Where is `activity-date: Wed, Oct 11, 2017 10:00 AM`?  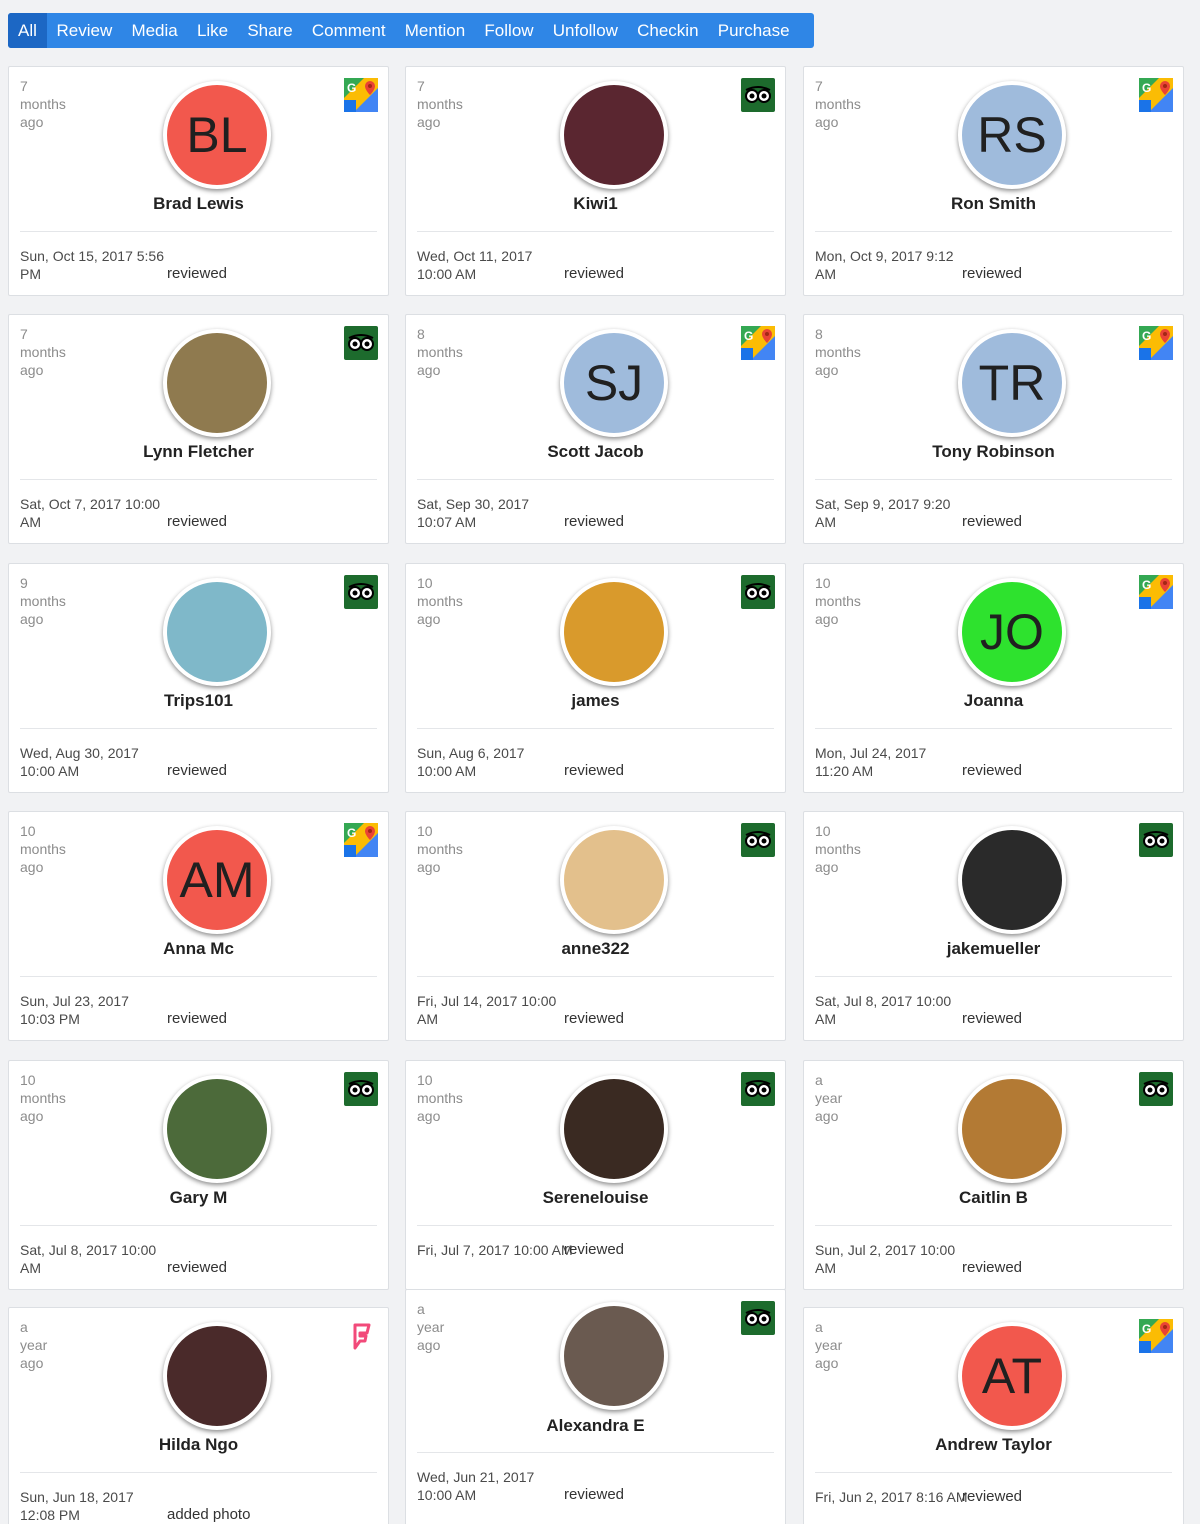 activity-date: Wed, Oct 11, 2017 10:00 AM is located at coordinates (475, 265).